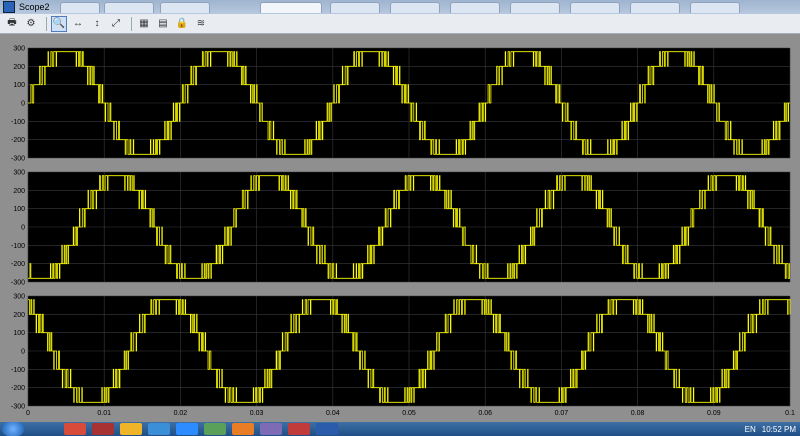  I want to click on telegram-icon, so click(187, 429).